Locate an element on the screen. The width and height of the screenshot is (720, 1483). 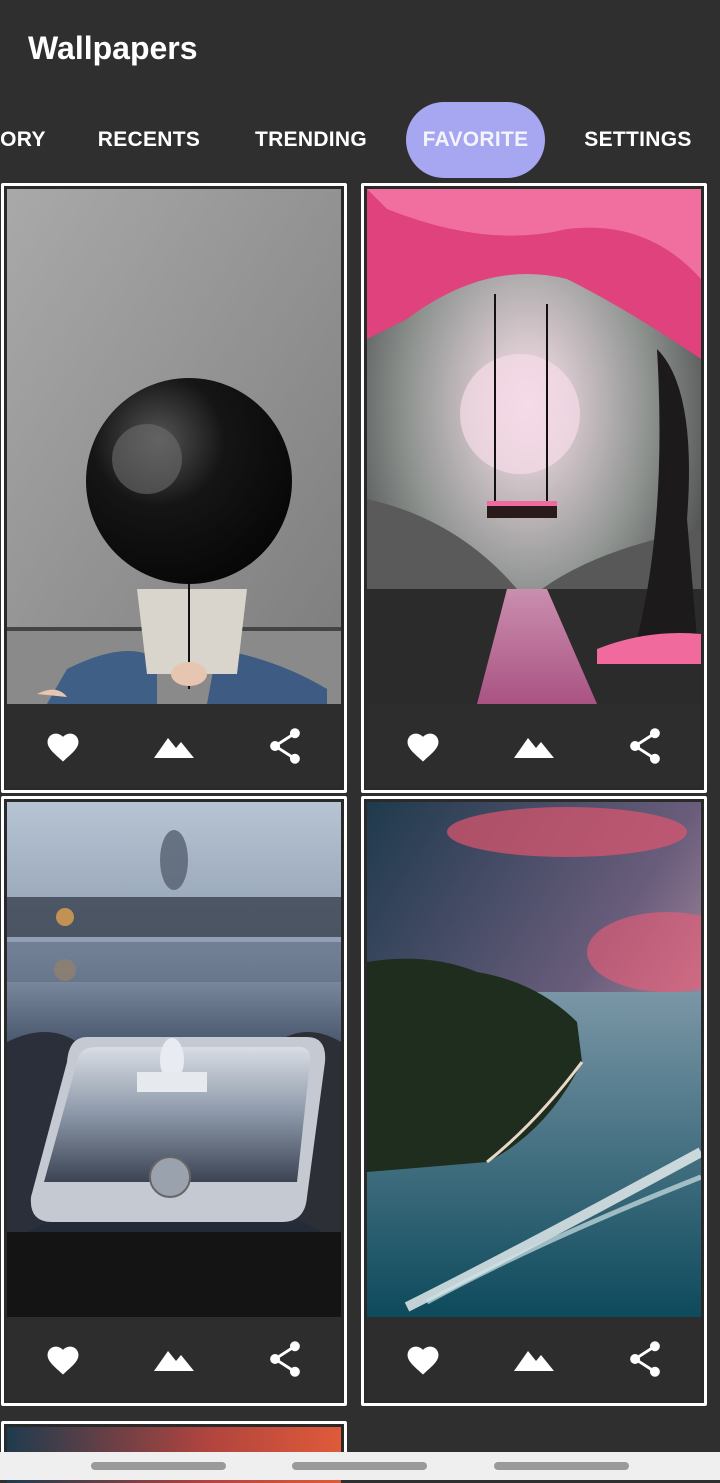
tab-trending: TRENDING is located at coordinates (311, 140).